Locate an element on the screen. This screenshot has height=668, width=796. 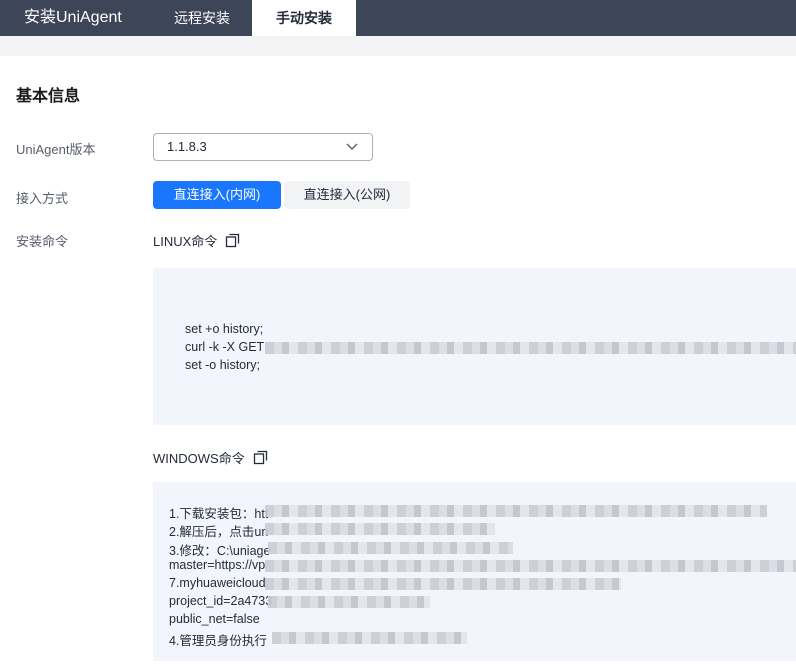
linux-line-1: set +o history; is located at coordinates (224, 329).